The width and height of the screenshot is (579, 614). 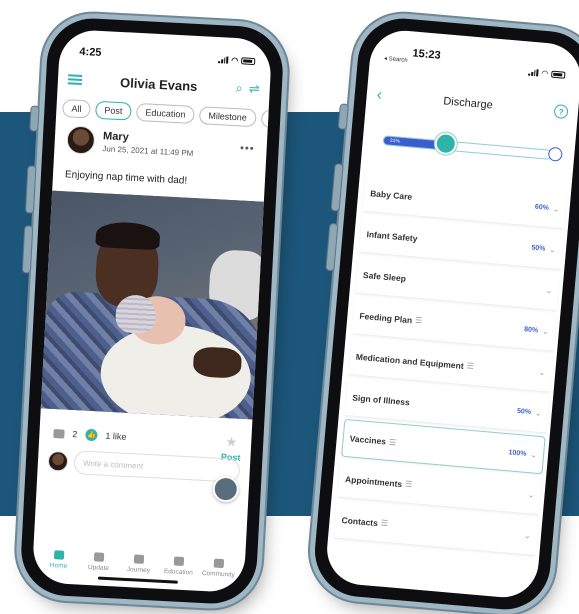 I want to click on post-photo, so click(x=152, y=305).